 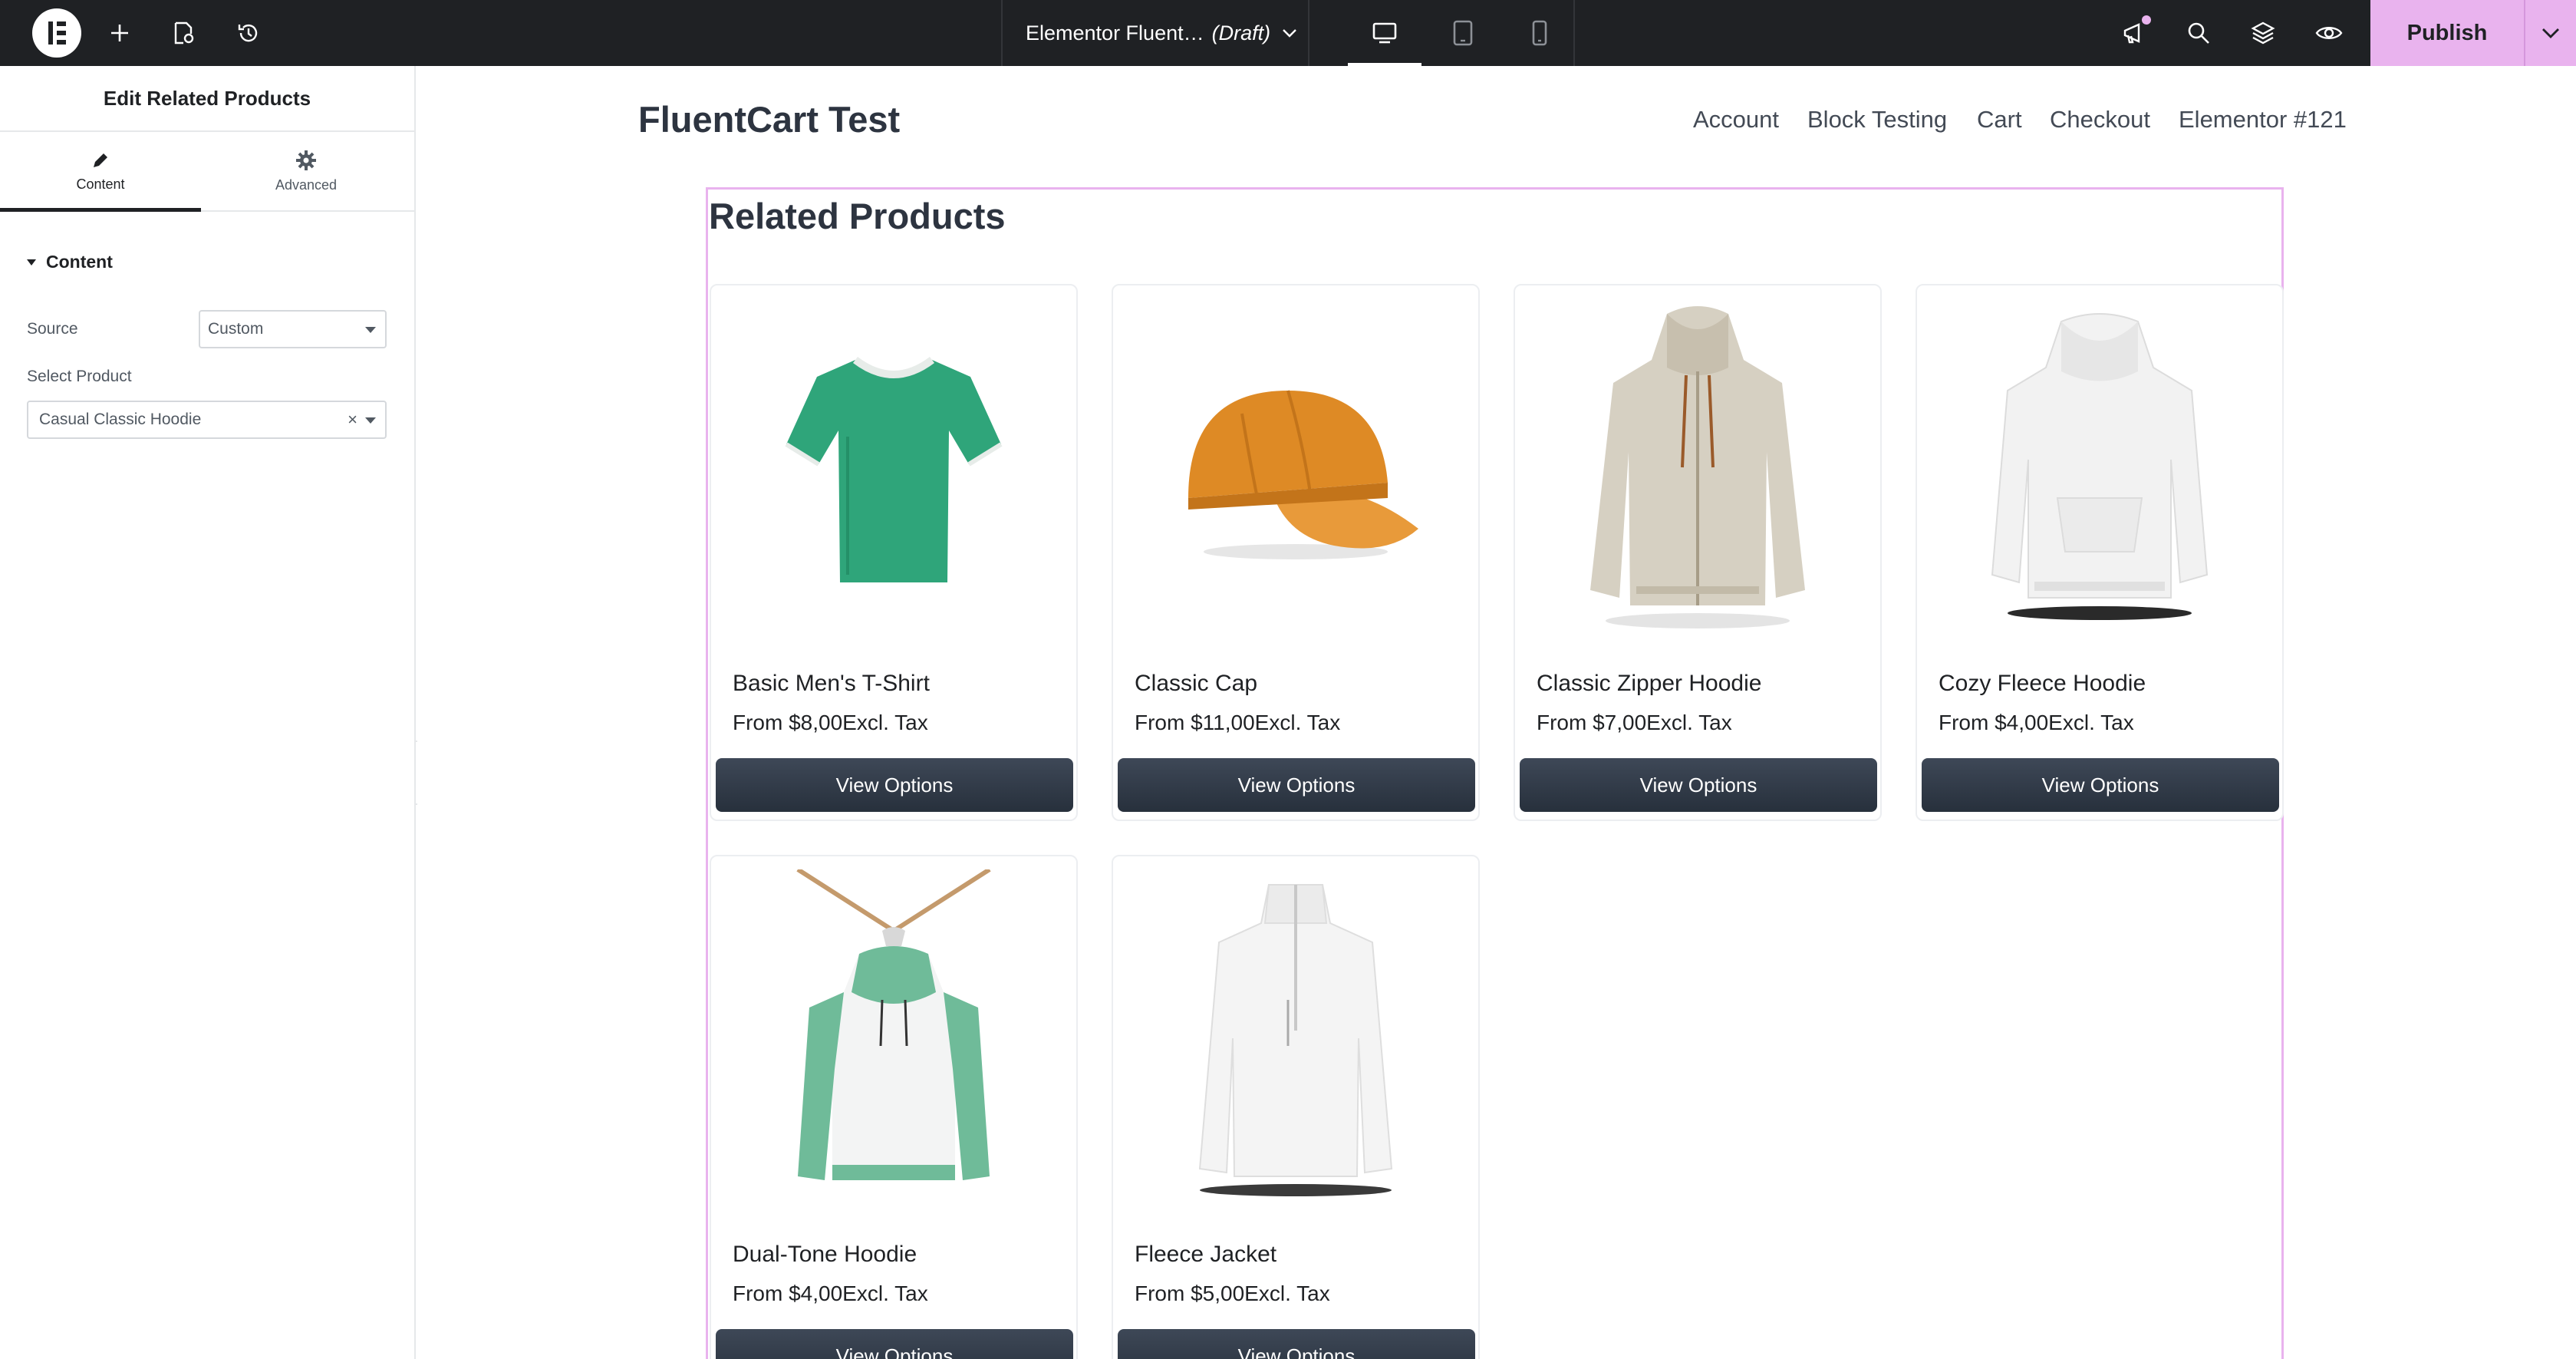 I want to click on product-price: From $8,00Excl. Tax, so click(x=830, y=722).